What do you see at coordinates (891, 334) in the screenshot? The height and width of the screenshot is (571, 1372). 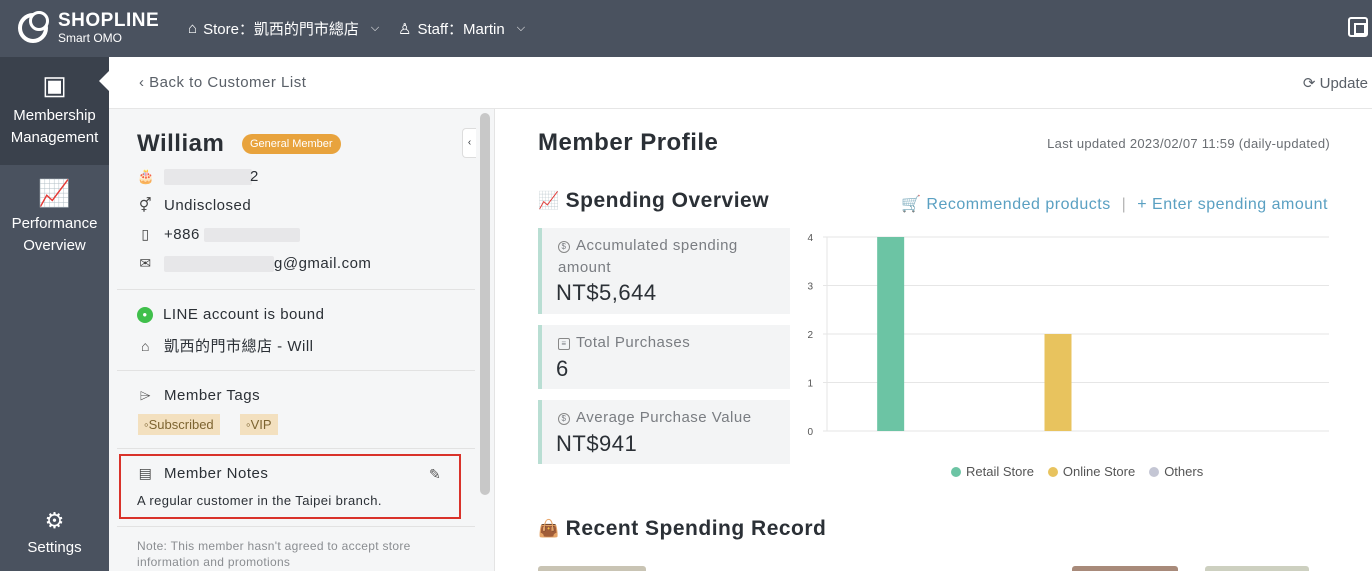 I see `bar-retail-store` at bounding box center [891, 334].